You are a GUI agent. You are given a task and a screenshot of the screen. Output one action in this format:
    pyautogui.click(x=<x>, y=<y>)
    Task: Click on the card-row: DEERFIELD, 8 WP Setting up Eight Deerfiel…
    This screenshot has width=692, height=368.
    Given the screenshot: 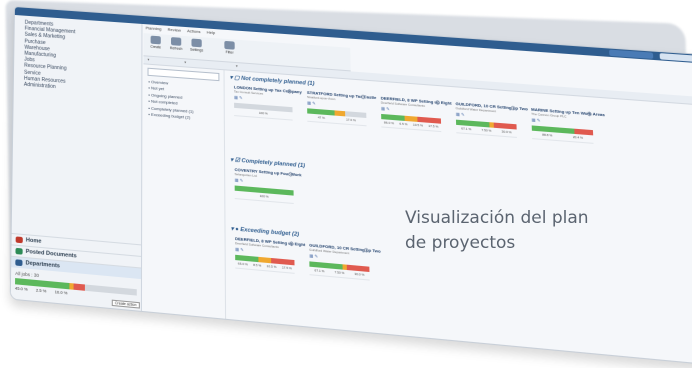 What is the action you would take?
    pyautogui.click(x=306, y=267)
    